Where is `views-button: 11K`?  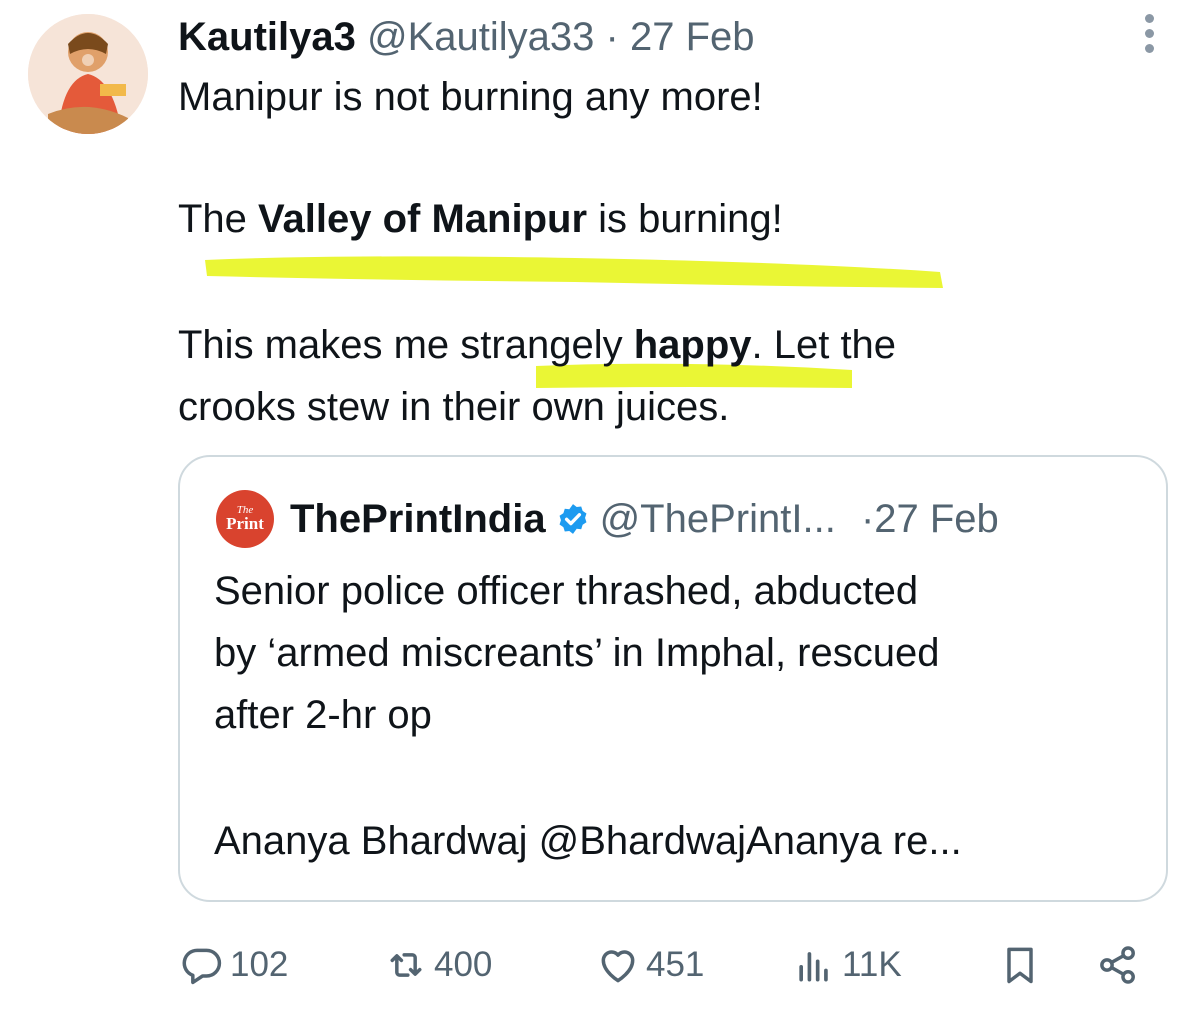 views-button: 11K is located at coordinates (847, 965).